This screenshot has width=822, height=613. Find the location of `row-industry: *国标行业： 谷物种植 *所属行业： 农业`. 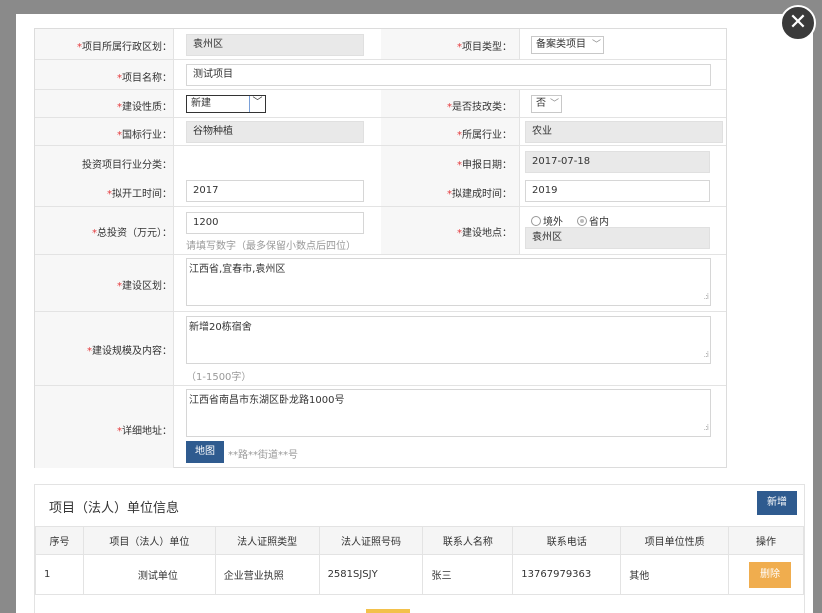

row-industry: *国标行业： 谷物种植 *所属行业： 农业 is located at coordinates (380, 132).